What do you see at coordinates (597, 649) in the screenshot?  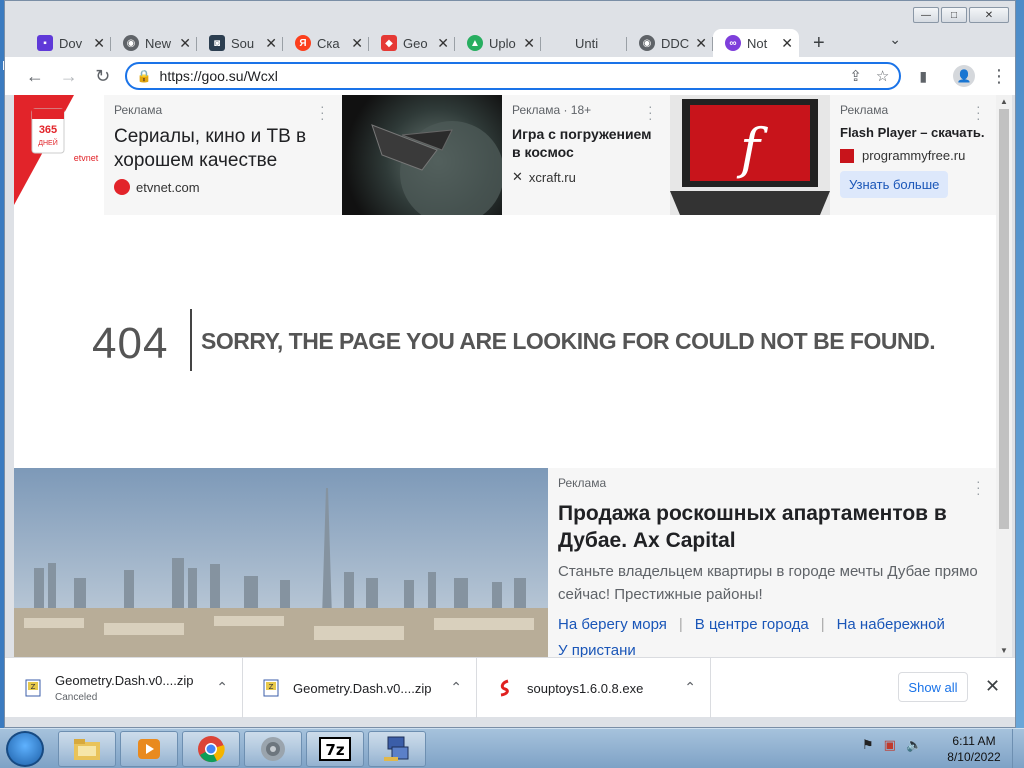 I see `sitelink: У пристани` at bounding box center [597, 649].